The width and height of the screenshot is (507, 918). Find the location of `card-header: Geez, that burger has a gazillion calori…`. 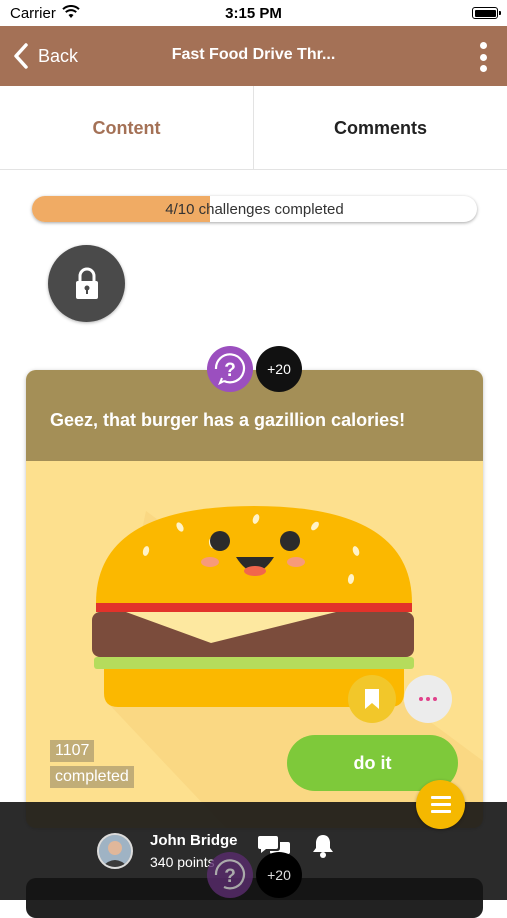

card-header: Geez, that burger has a gazillion calori… is located at coordinates (254, 415).